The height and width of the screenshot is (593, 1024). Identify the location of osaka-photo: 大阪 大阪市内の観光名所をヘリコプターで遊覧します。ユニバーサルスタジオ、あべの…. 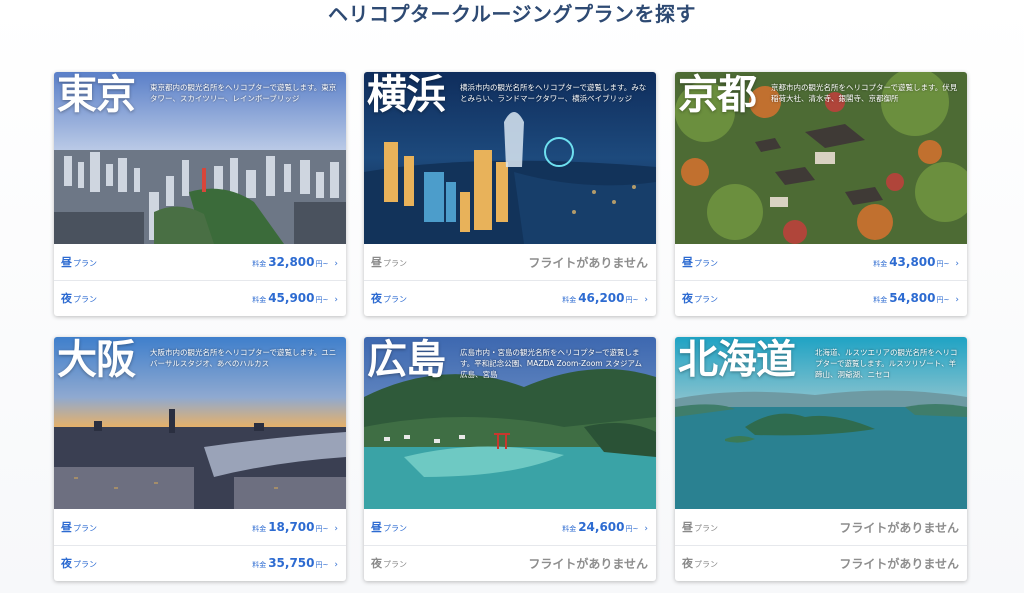
(200, 423).